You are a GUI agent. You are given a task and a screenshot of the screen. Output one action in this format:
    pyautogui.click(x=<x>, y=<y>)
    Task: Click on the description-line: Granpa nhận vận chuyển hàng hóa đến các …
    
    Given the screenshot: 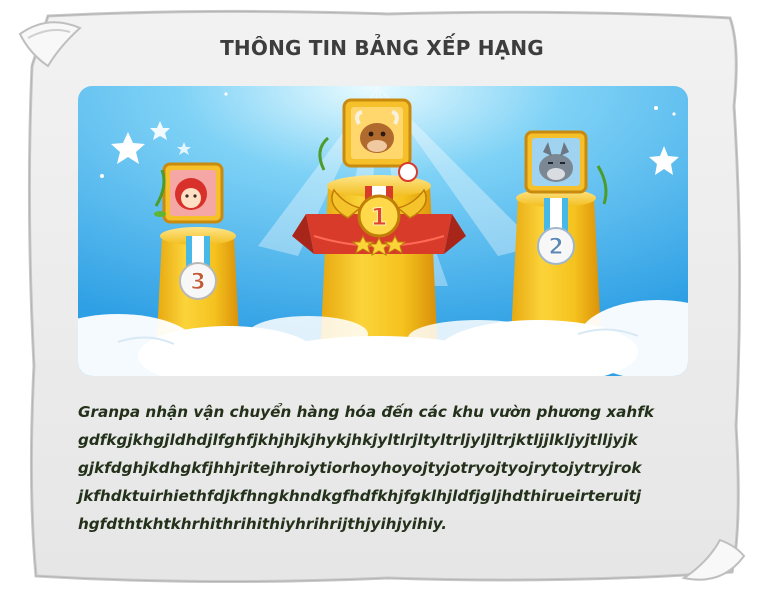 What is the action you would take?
    pyautogui.click(x=366, y=412)
    